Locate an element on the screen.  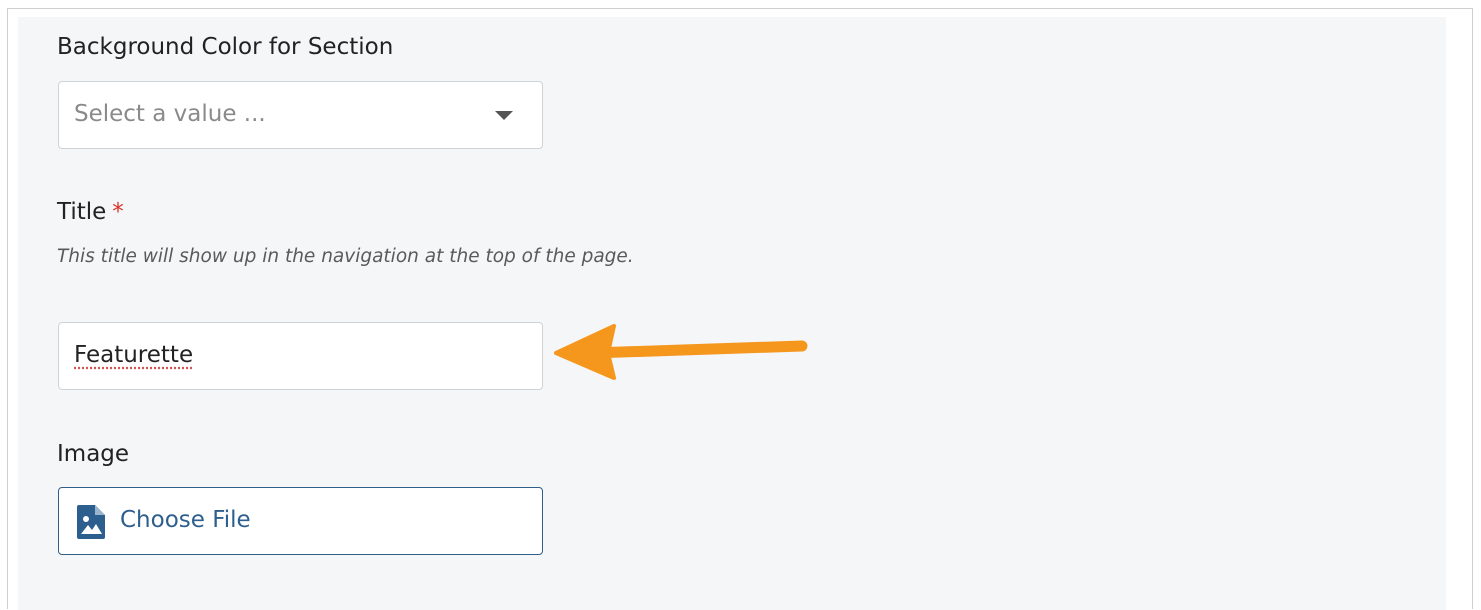
caret-down-icon is located at coordinates (504, 115).